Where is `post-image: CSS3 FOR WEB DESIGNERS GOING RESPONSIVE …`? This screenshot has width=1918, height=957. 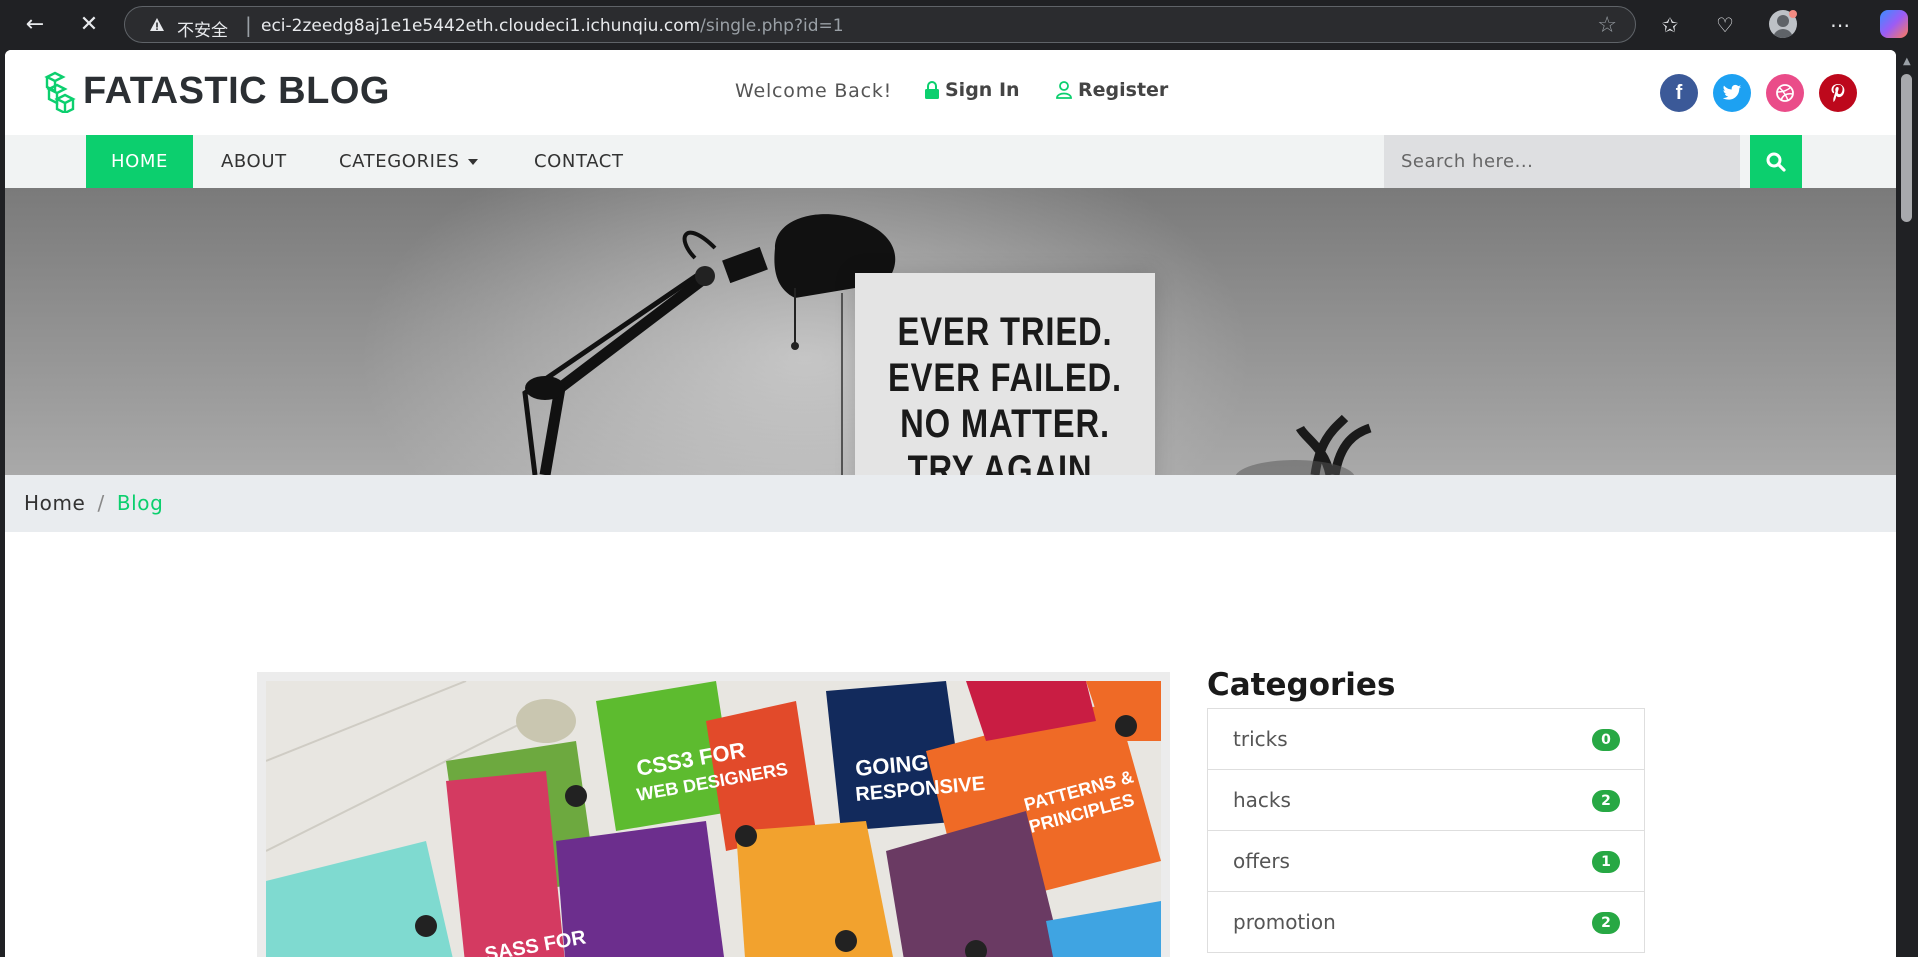 post-image: CSS3 FOR WEB DESIGNERS GOING RESPONSIVE … is located at coordinates (713, 819).